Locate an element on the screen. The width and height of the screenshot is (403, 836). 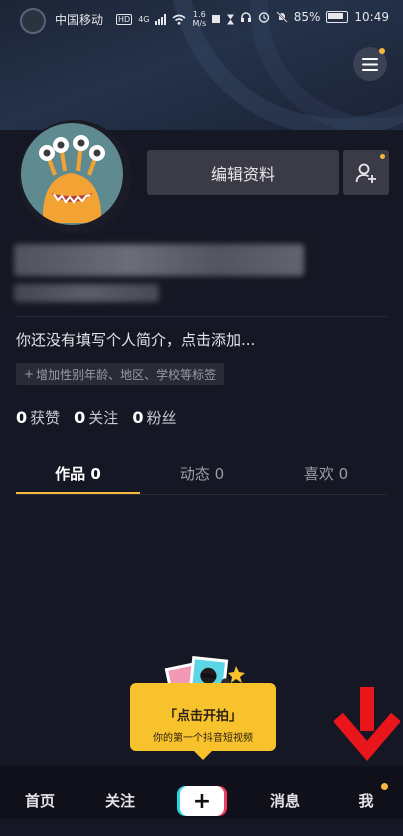
username-blurred is located at coordinates (159, 260).